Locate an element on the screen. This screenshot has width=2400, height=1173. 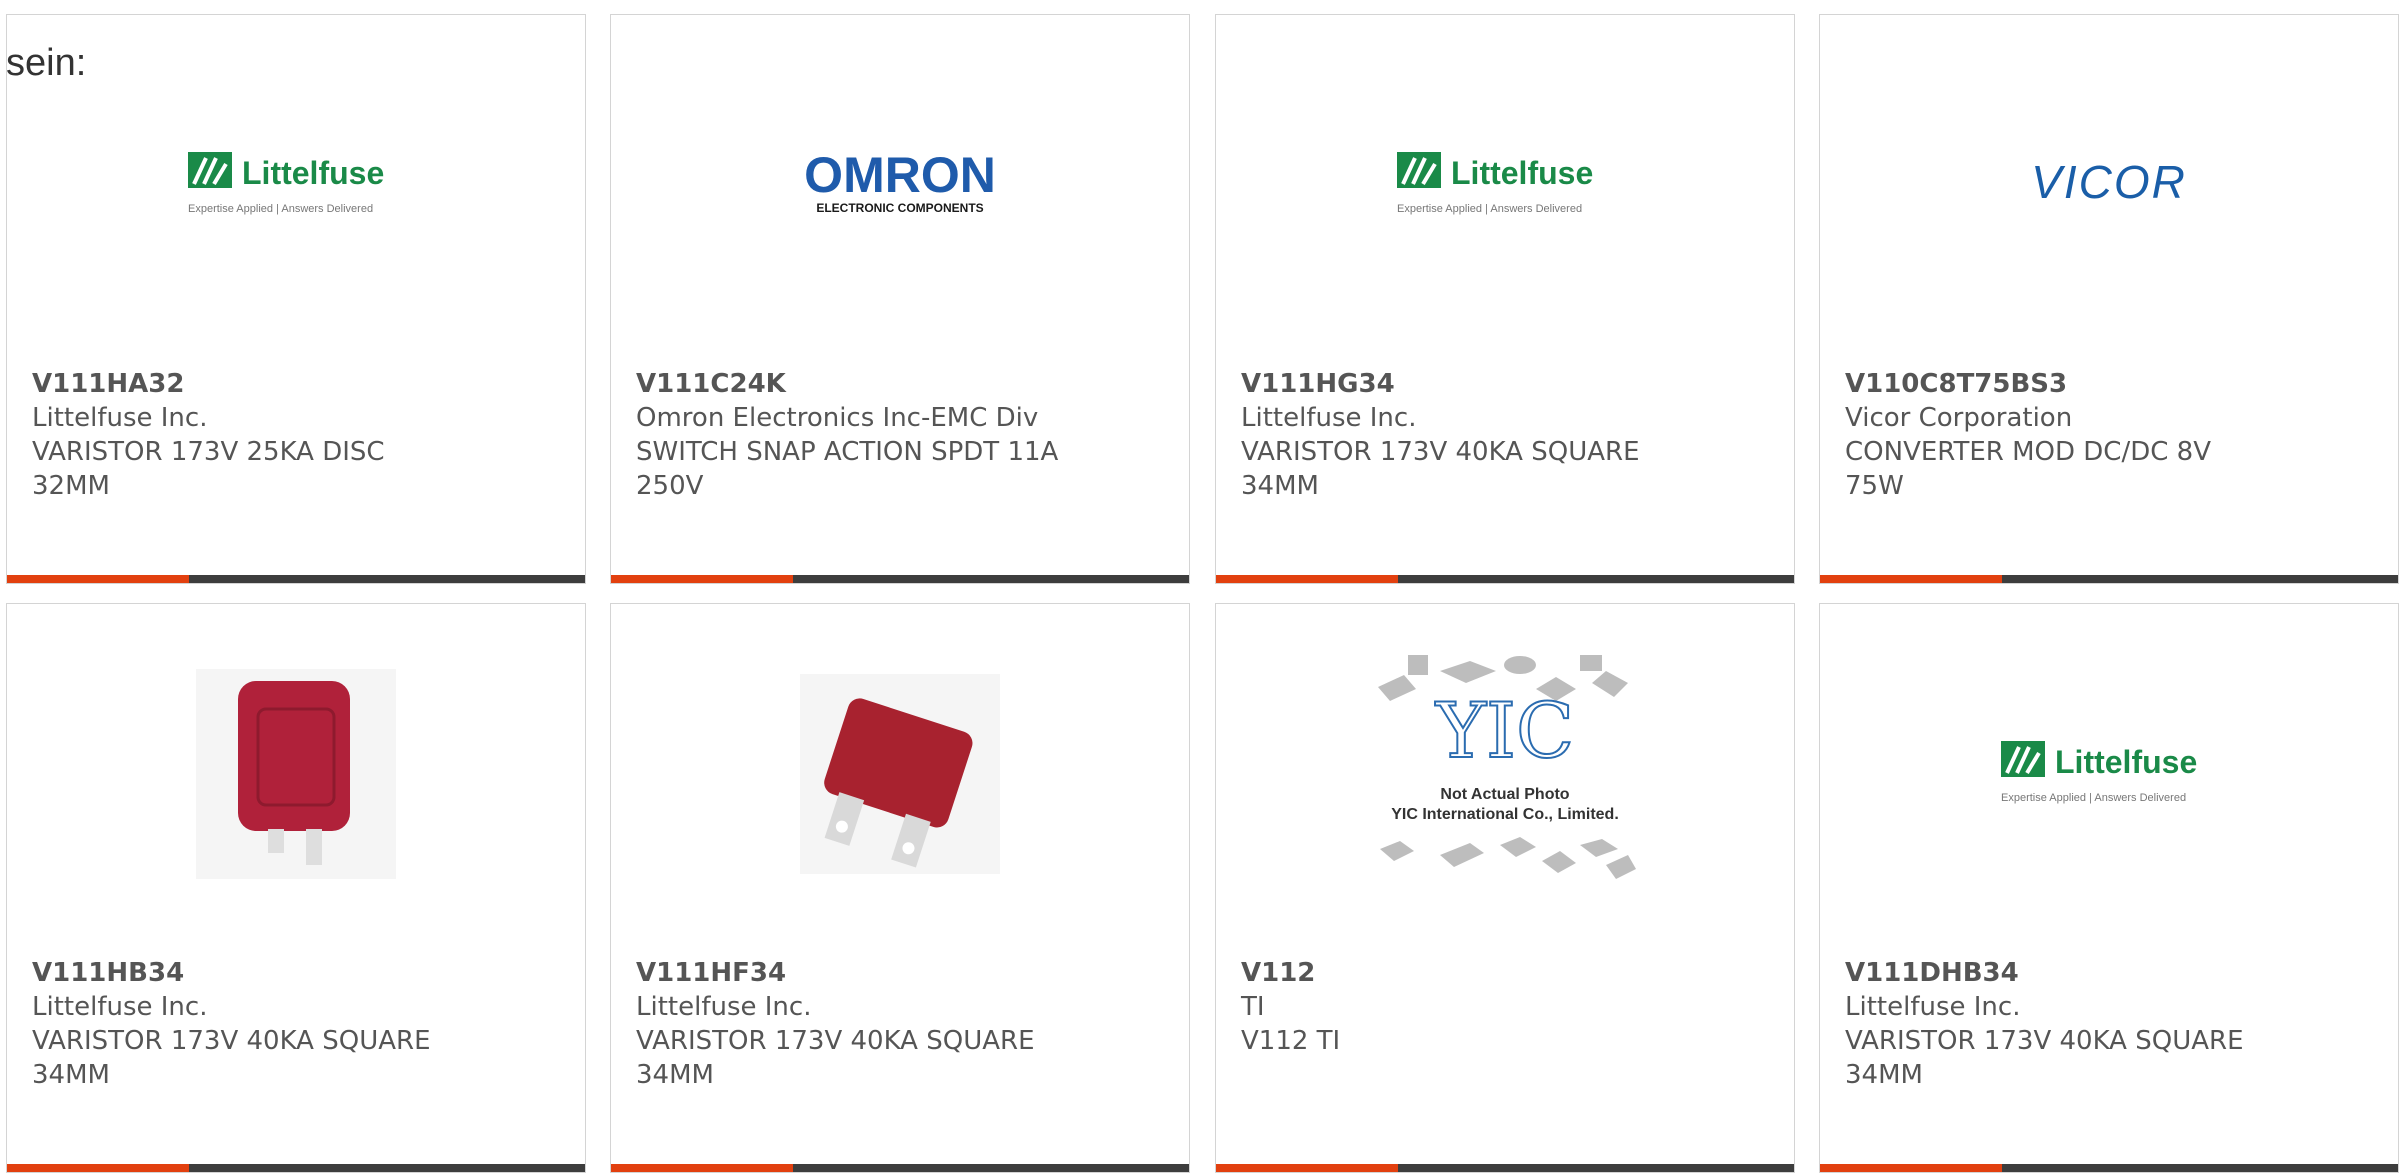
omron-logo: OMRON ELECTRONIC COMPONENTS is located at coordinates (900, 182).